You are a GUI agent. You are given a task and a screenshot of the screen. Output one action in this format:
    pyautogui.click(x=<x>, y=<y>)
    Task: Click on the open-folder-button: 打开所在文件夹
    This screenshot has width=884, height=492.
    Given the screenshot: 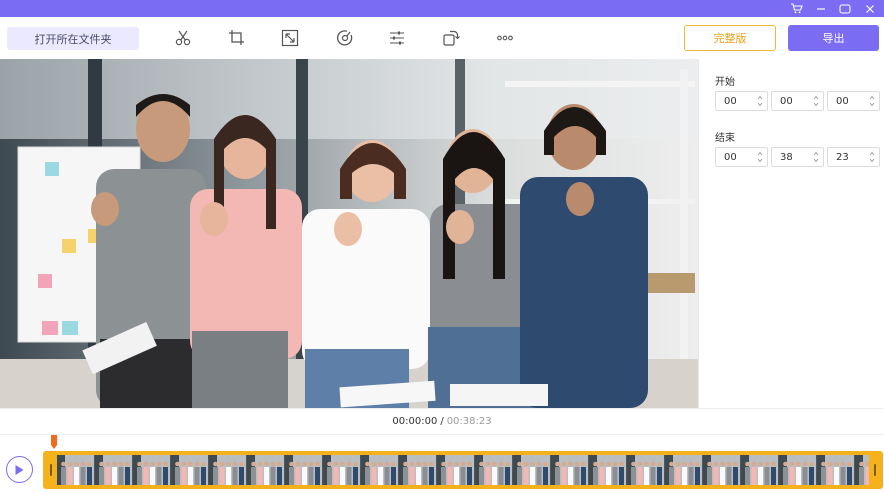 What is the action you would take?
    pyautogui.click(x=73, y=38)
    